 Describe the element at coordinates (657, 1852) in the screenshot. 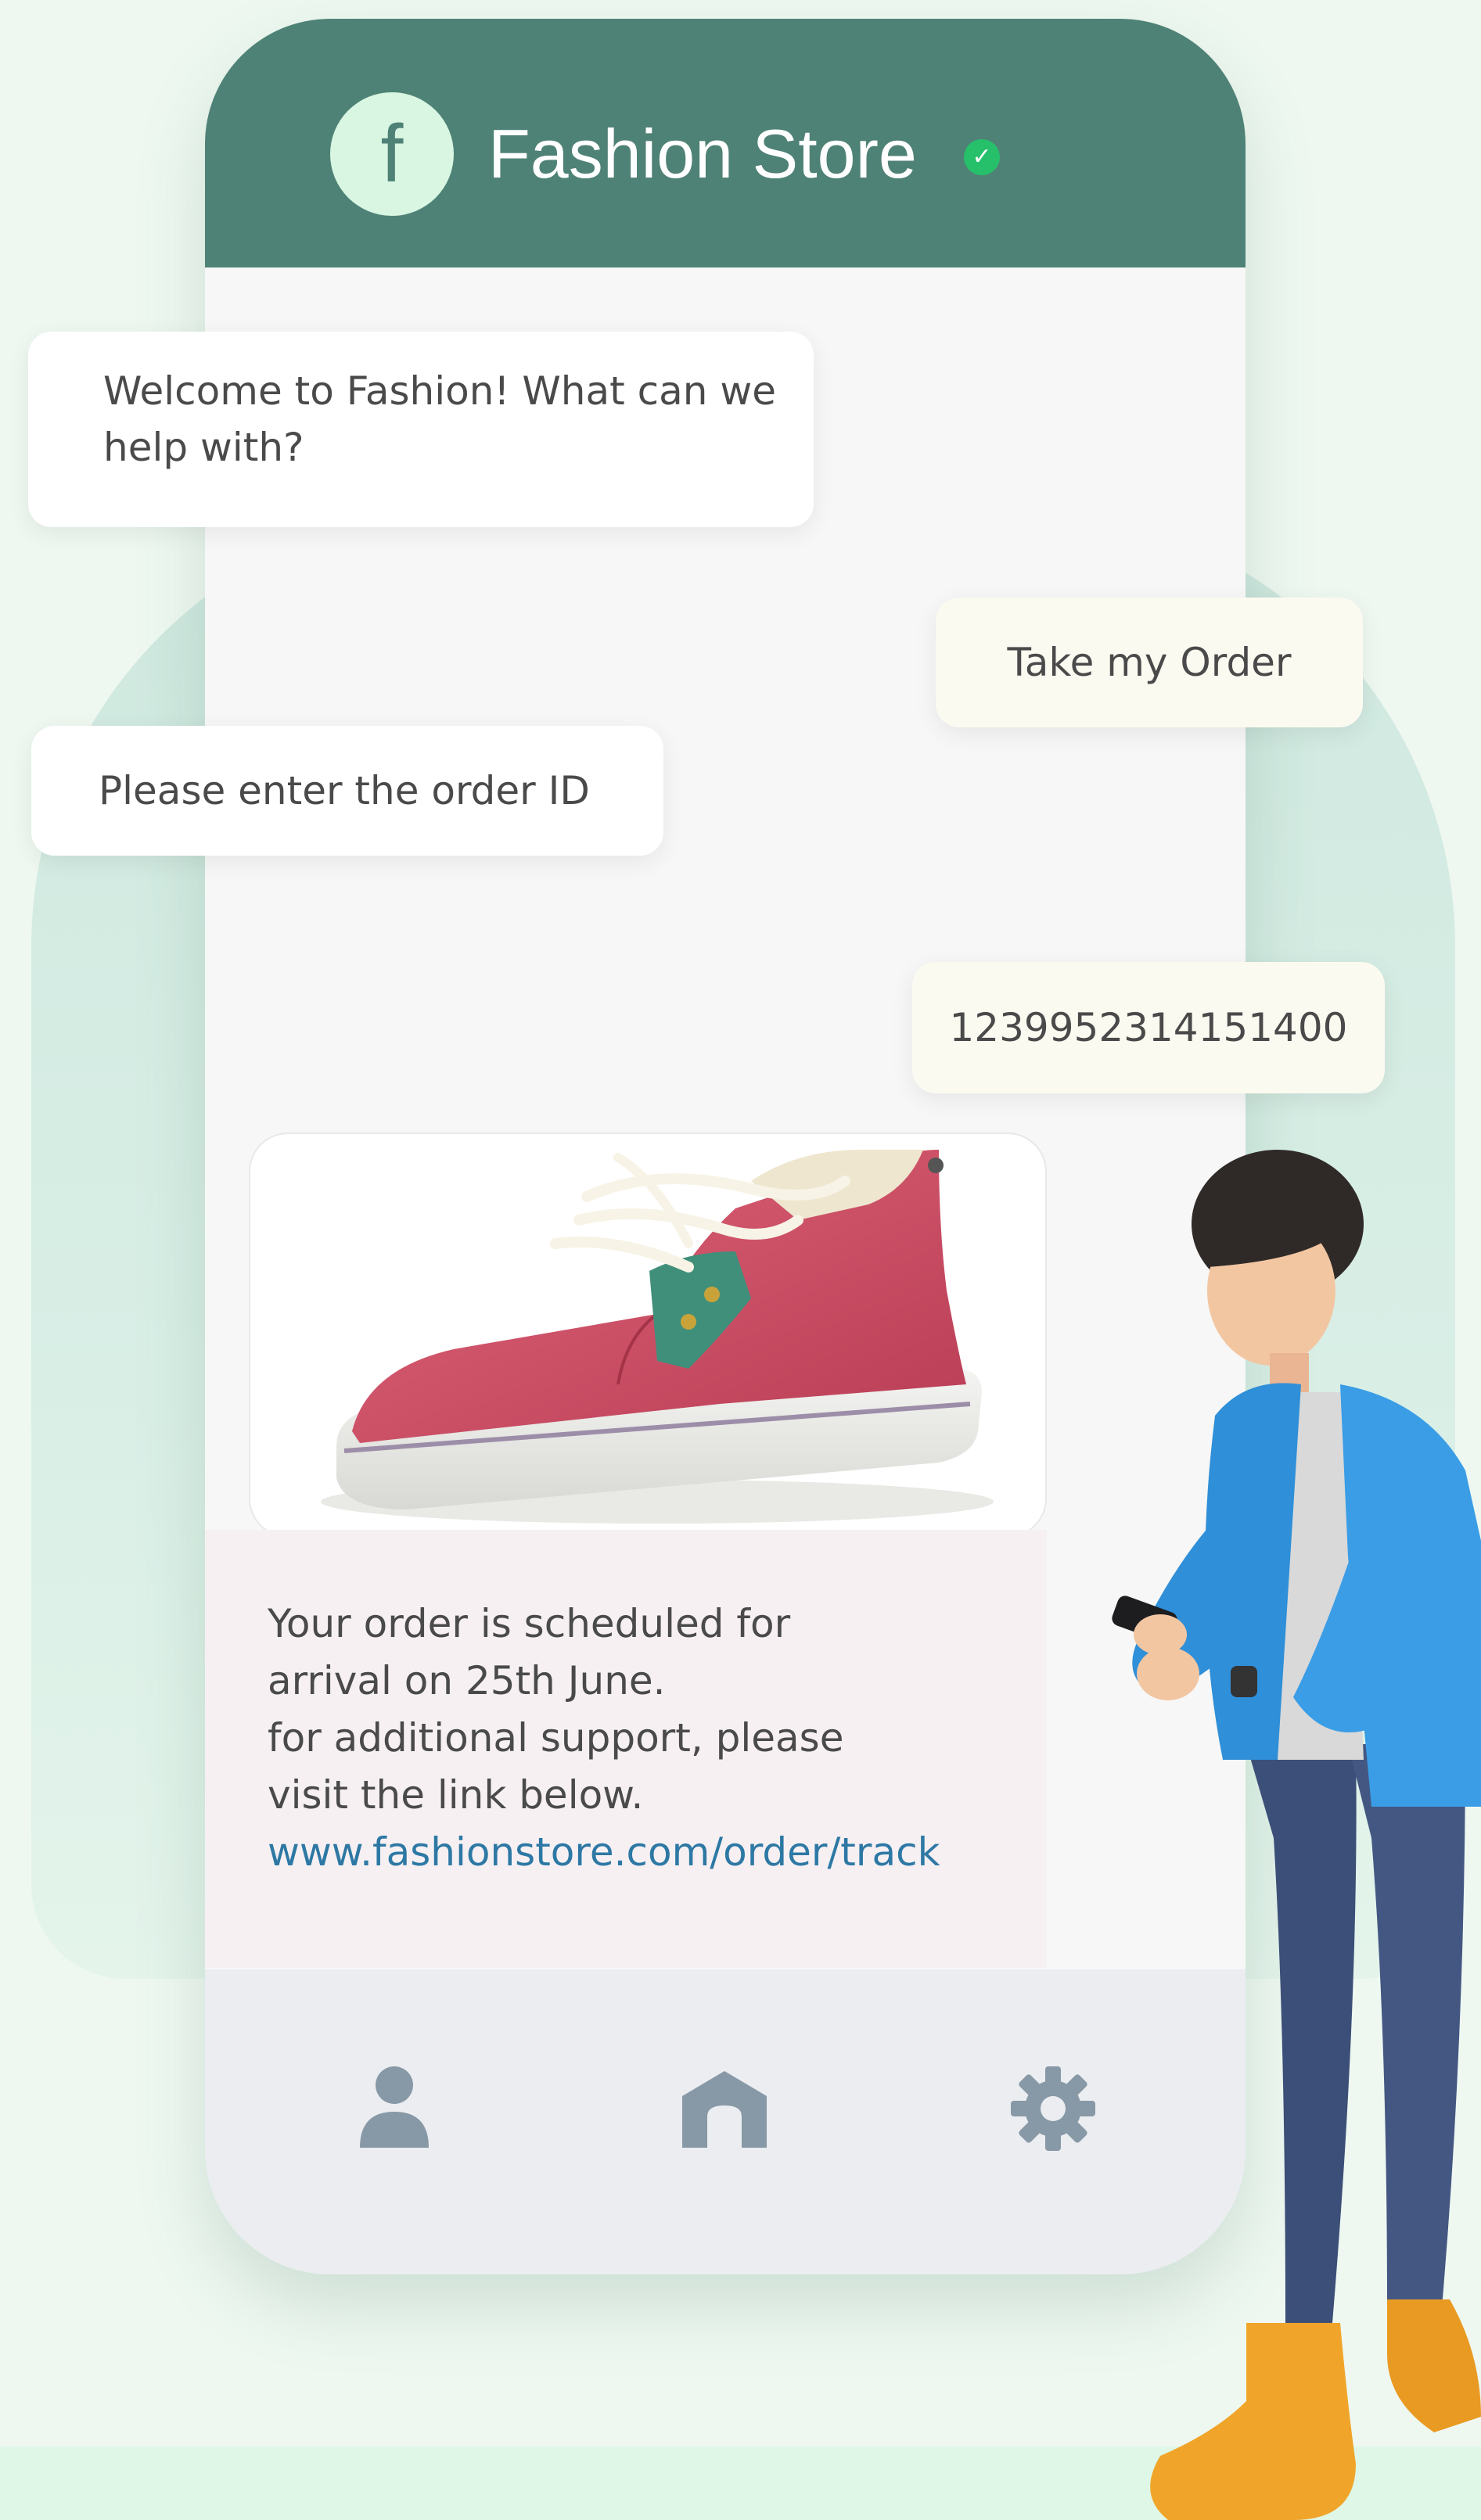

I see `order-track-link: www.fashionstore.com/order/track` at that location.